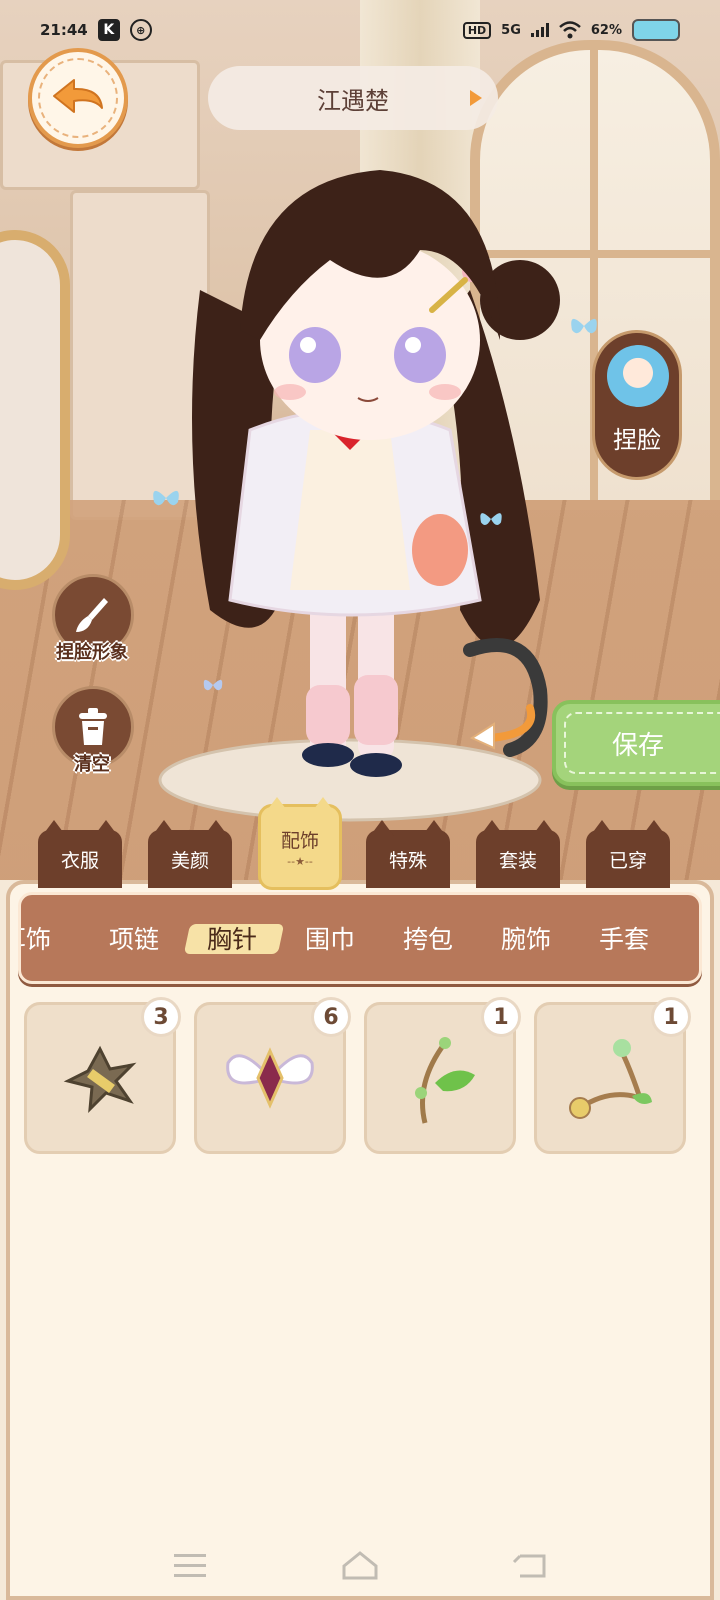  I want to click on item-grid: 3 6 1 1, so click(357, 1075).